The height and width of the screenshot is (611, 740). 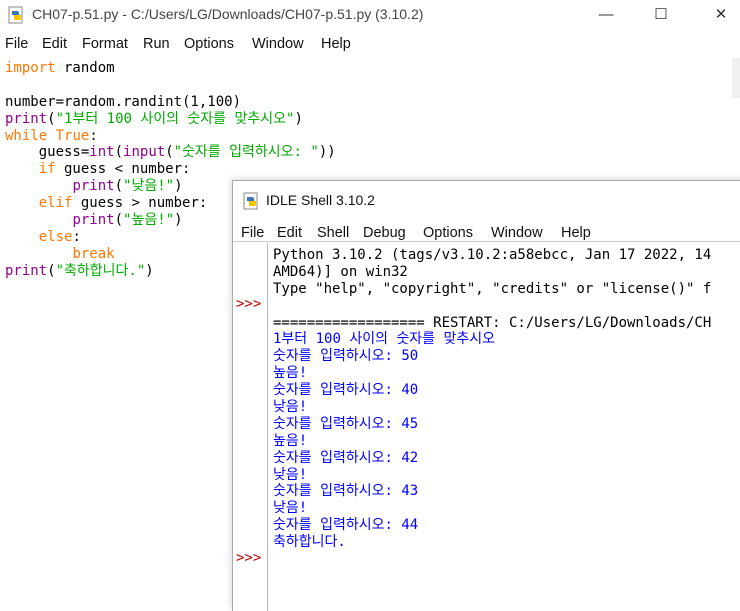 What do you see at coordinates (30, 68) in the screenshot?
I see `code-token: import` at bounding box center [30, 68].